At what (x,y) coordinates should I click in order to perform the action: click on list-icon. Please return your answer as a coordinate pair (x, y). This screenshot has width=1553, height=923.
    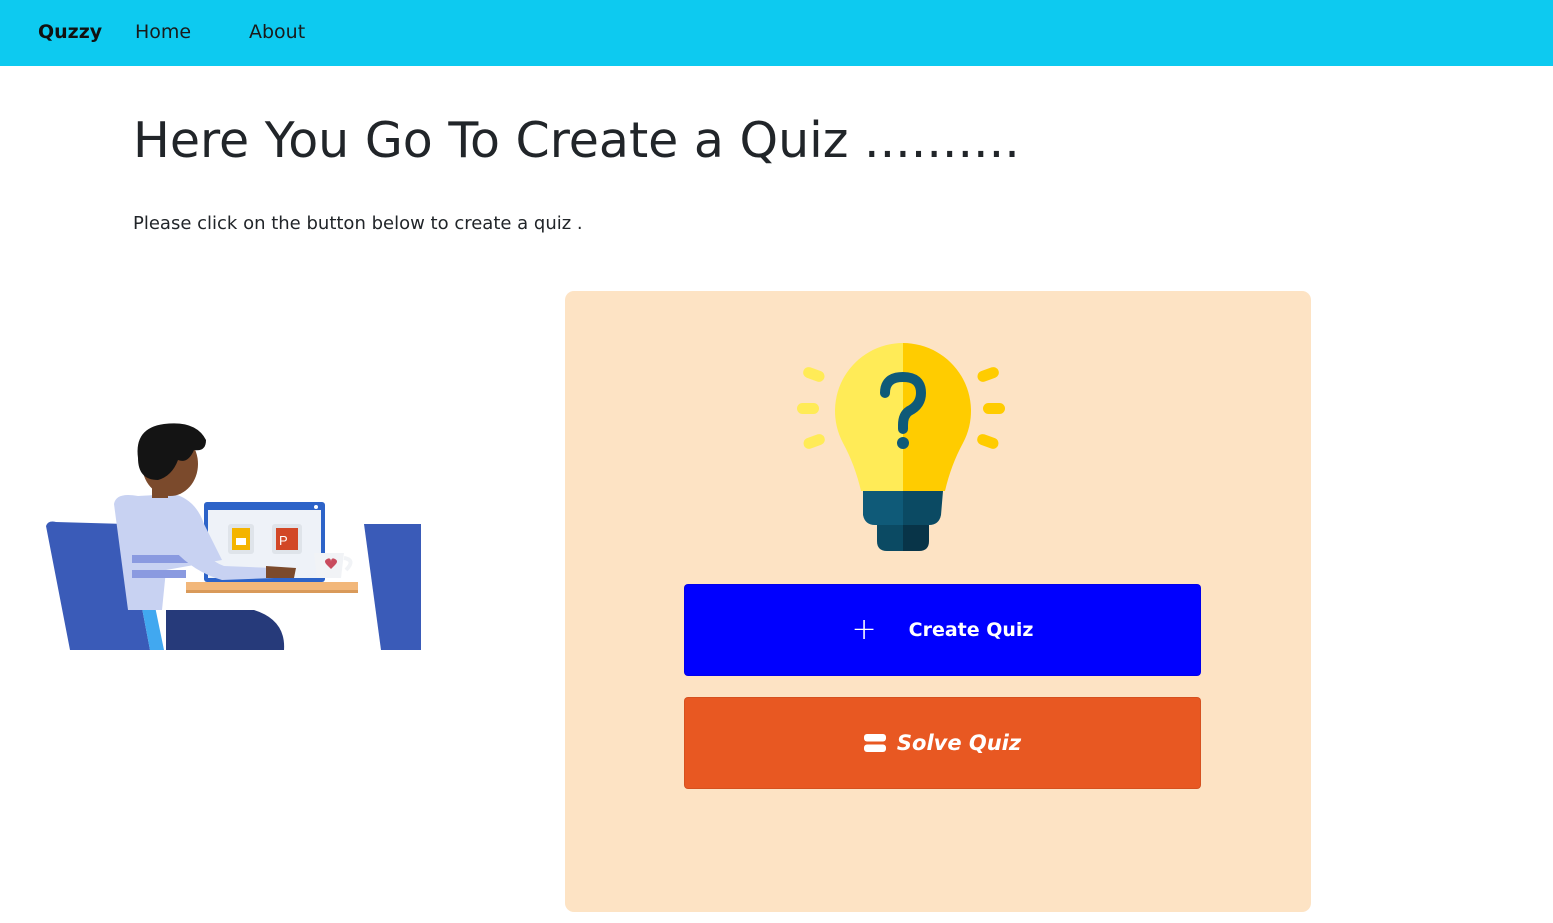
    Looking at the image, I should click on (874, 743).